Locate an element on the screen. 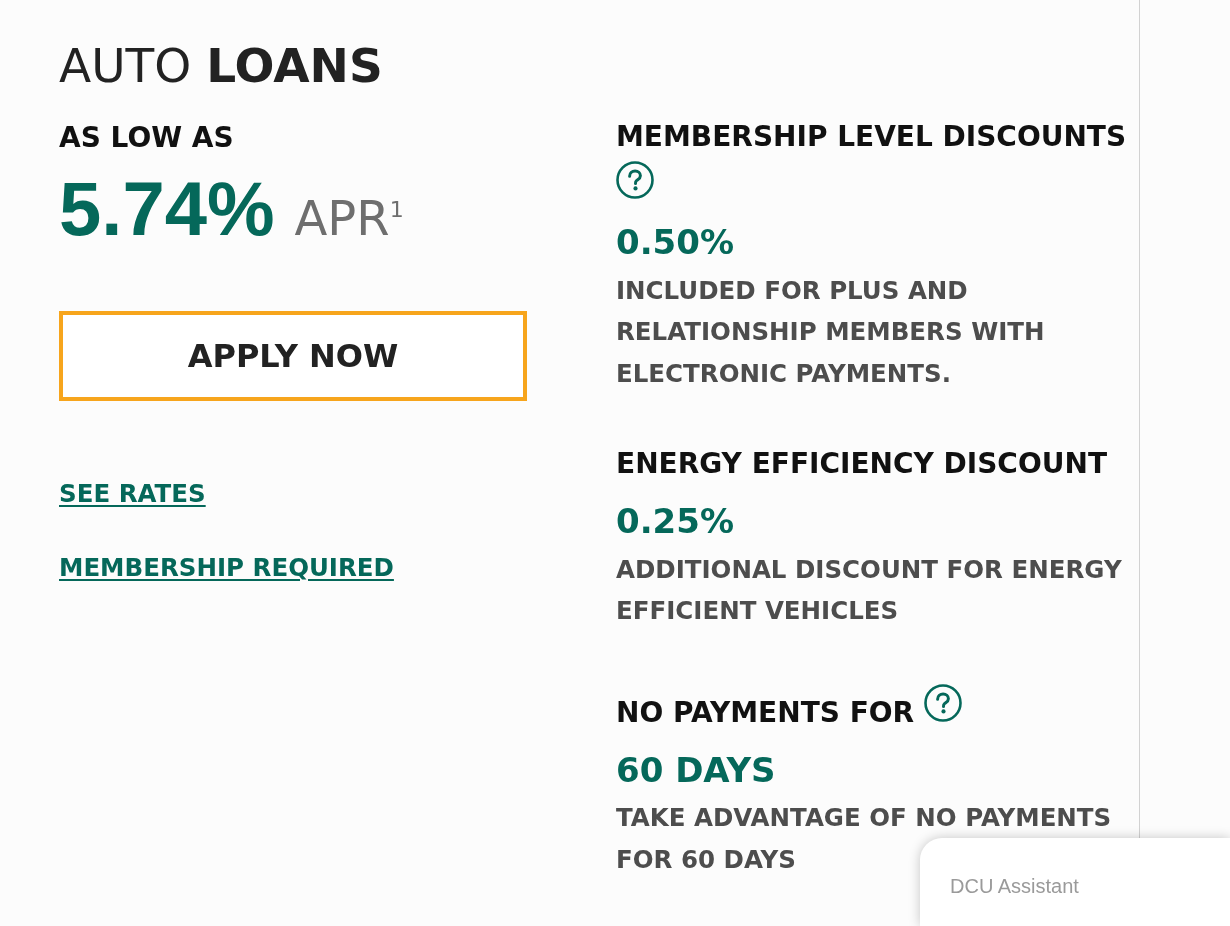 The height and width of the screenshot is (926, 1230). chat-widget-title: DCU Assistant is located at coordinates (1014, 886).